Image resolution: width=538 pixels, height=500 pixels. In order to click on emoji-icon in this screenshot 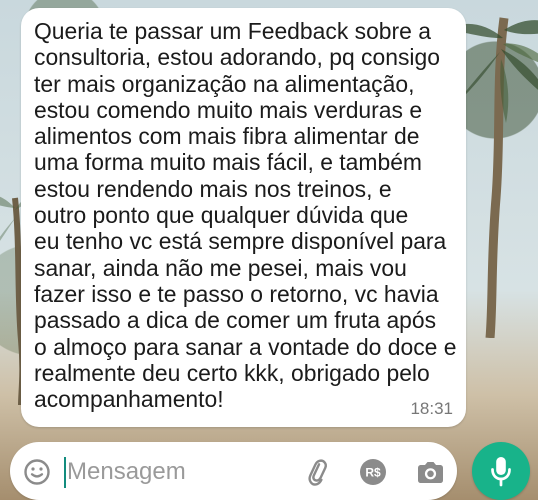, I will do `click(37, 472)`.